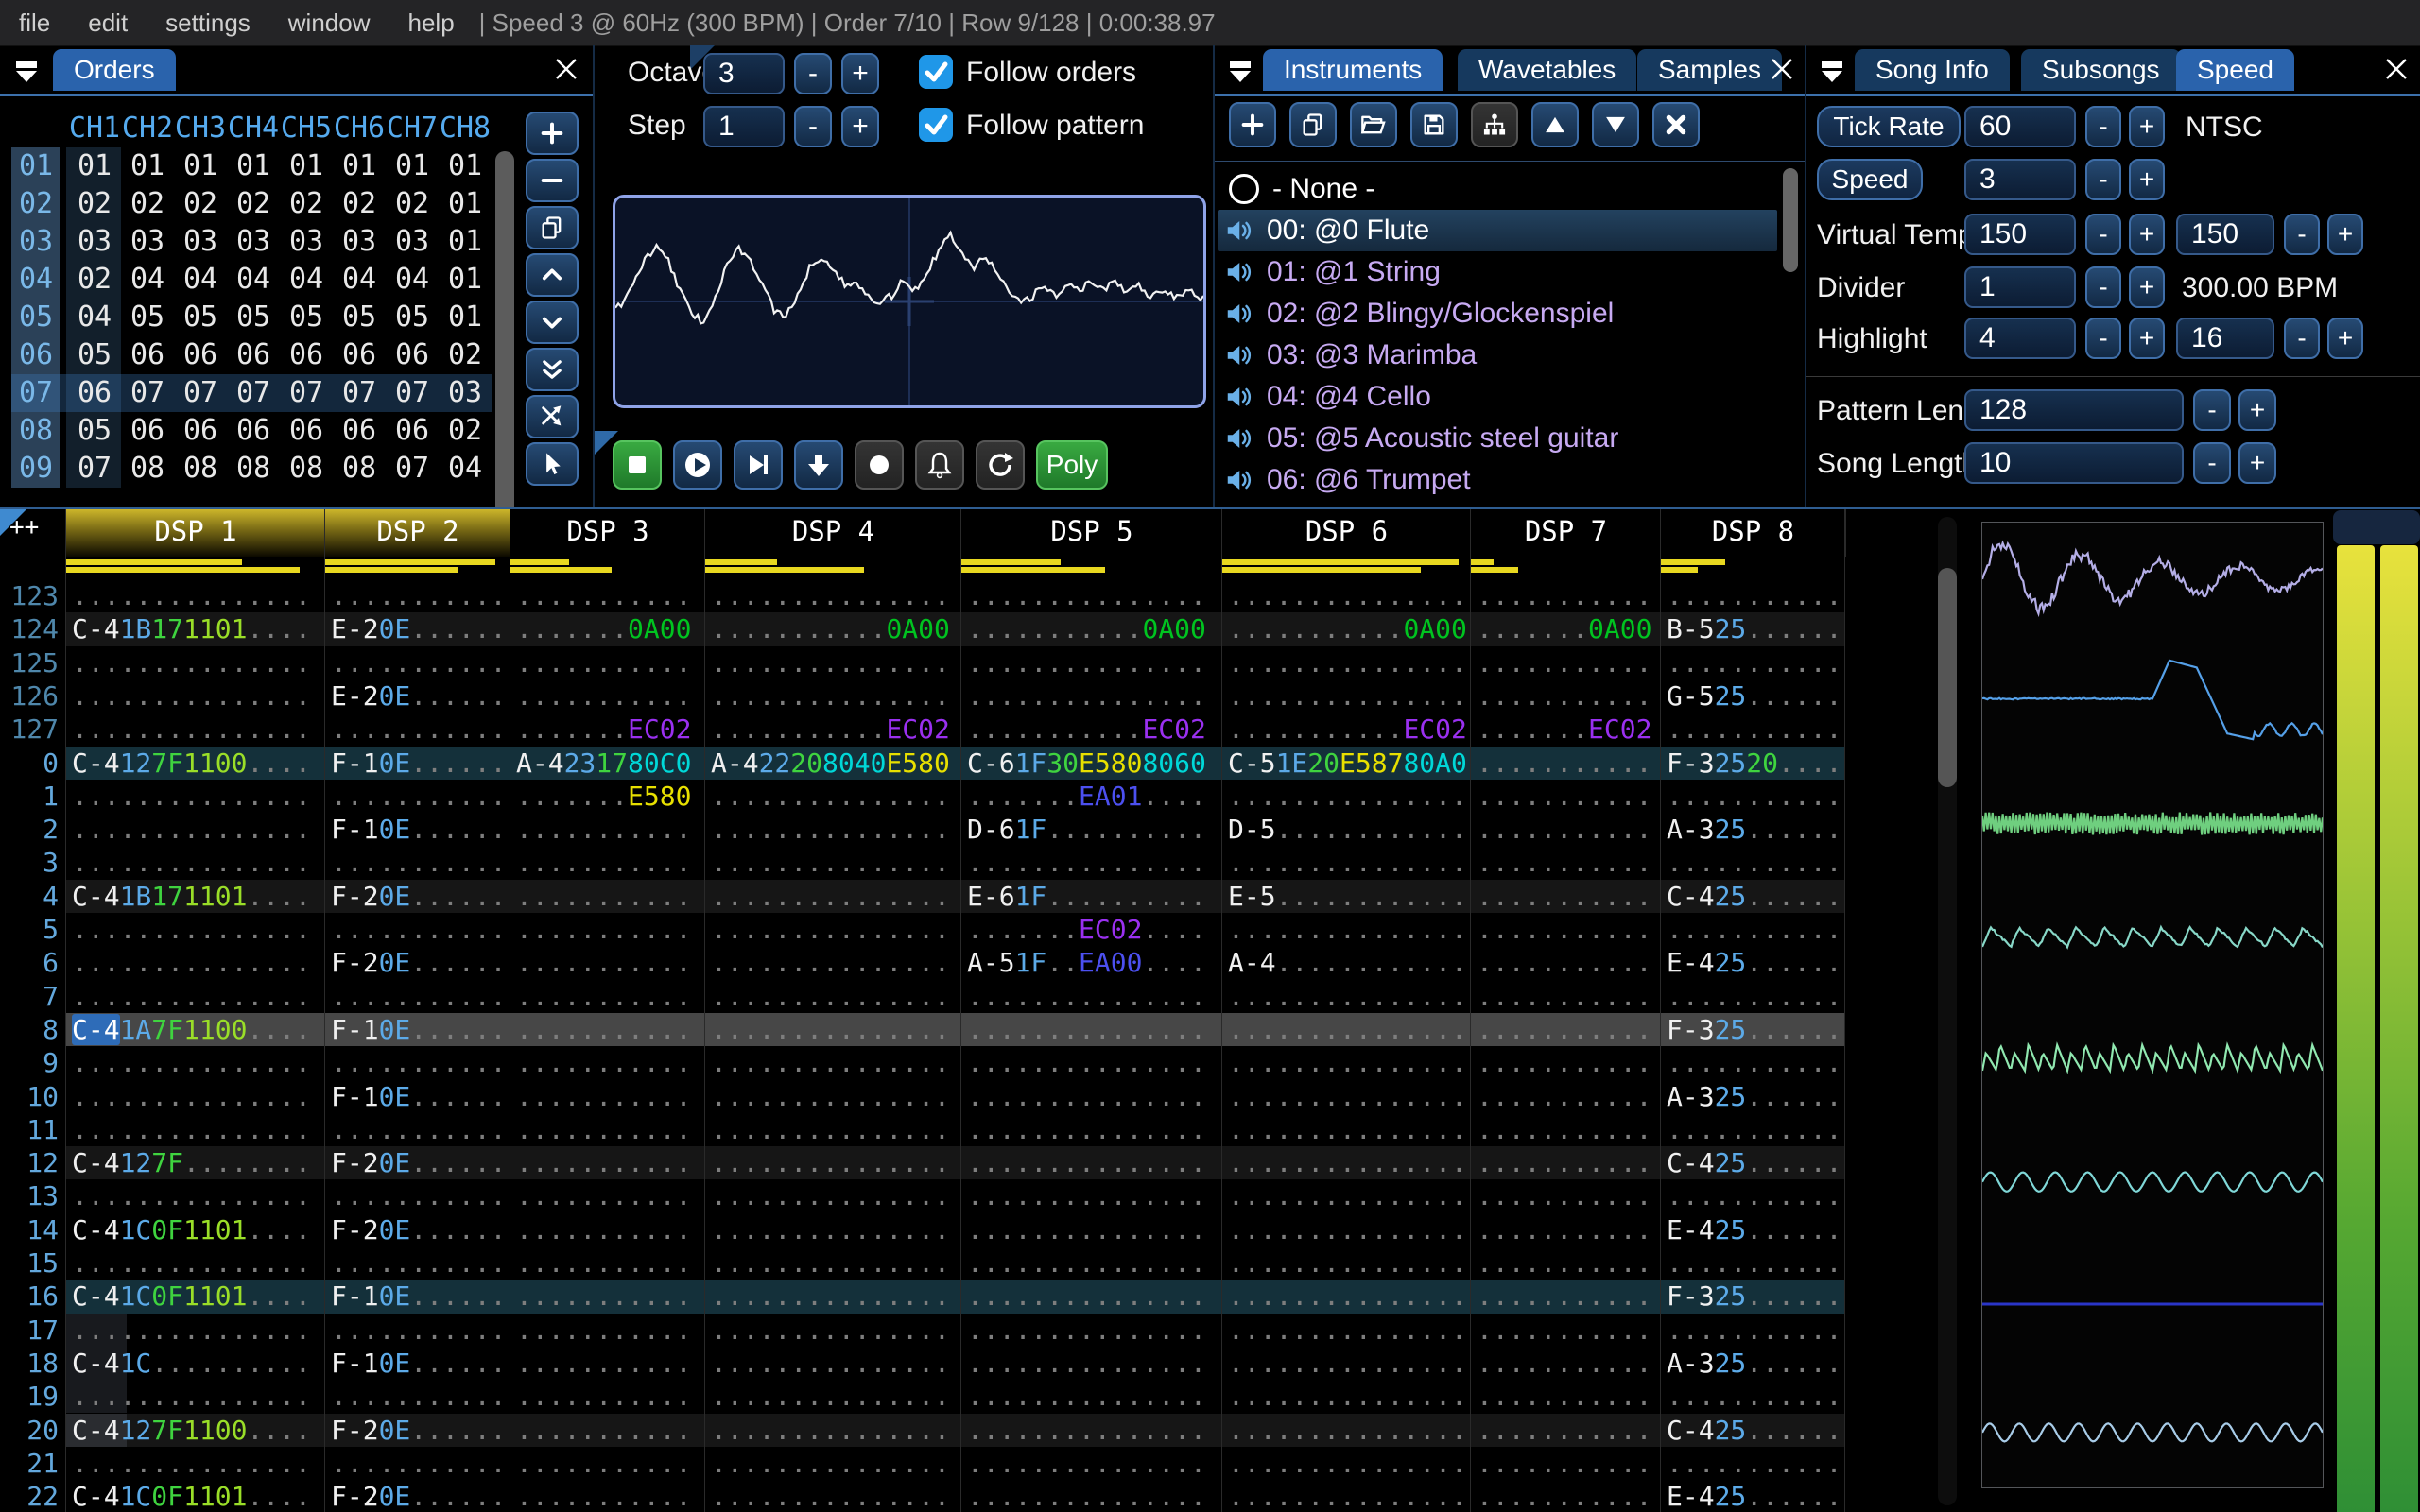 The image size is (2420, 1512). I want to click on pattern-cell: ...........EC02, so click(1347, 729).